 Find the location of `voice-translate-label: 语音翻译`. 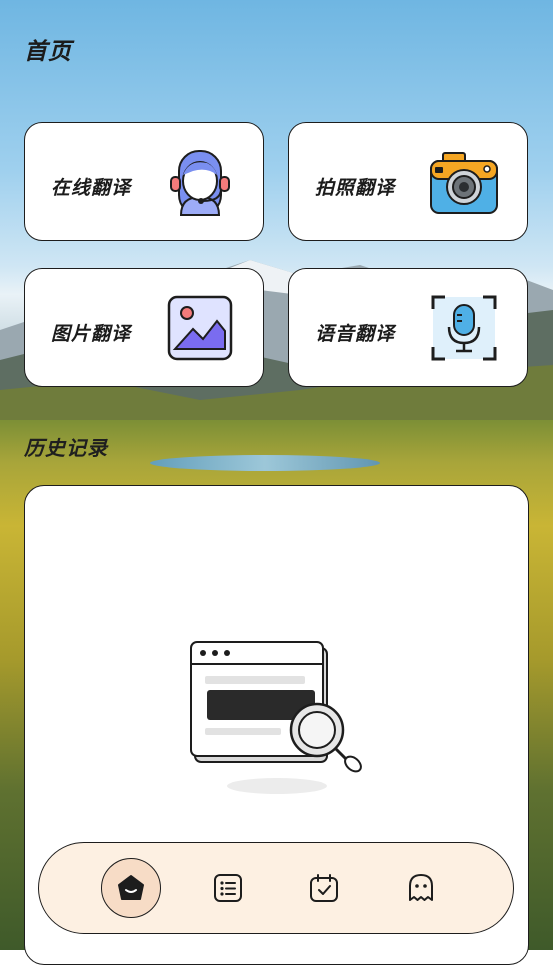

voice-translate-label: 语音翻译 is located at coordinates (355, 334).